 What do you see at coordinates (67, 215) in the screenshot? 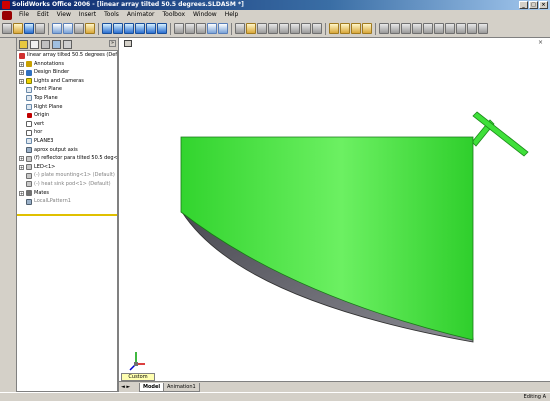
I see `rollback-bar` at bounding box center [67, 215].